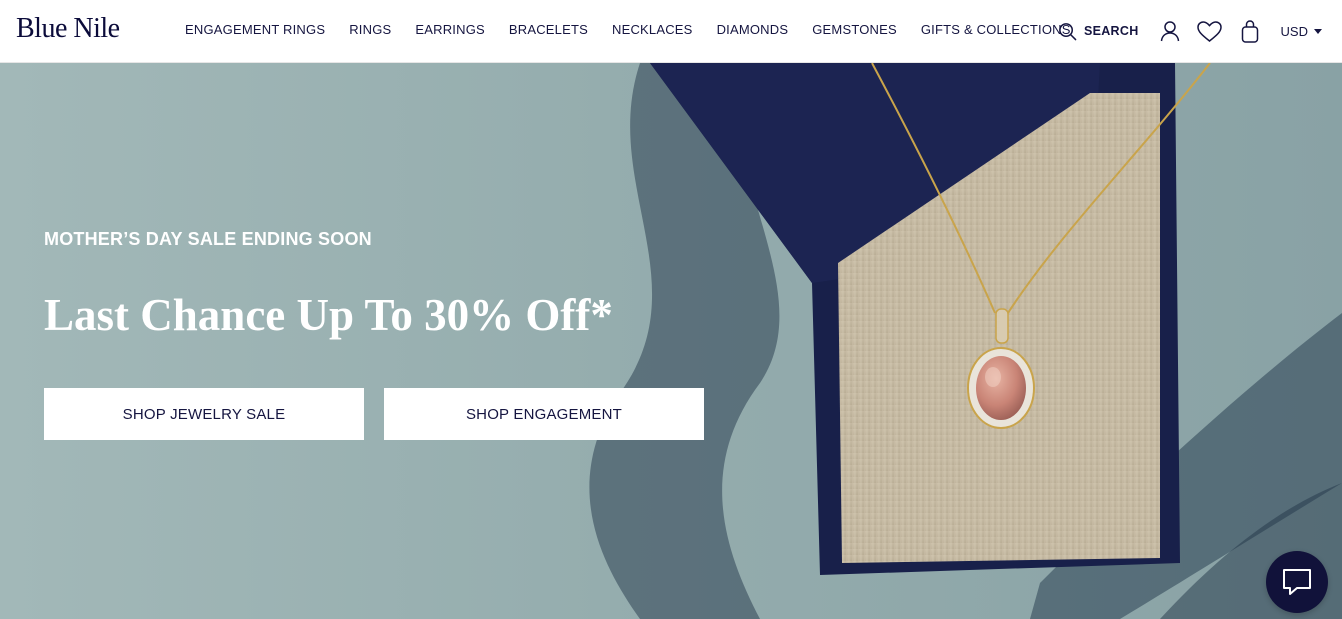 Image resolution: width=1342 pixels, height=619 pixels. Describe the element at coordinates (1294, 31) in the screenshot. I see `currency-value: USD` at that location.